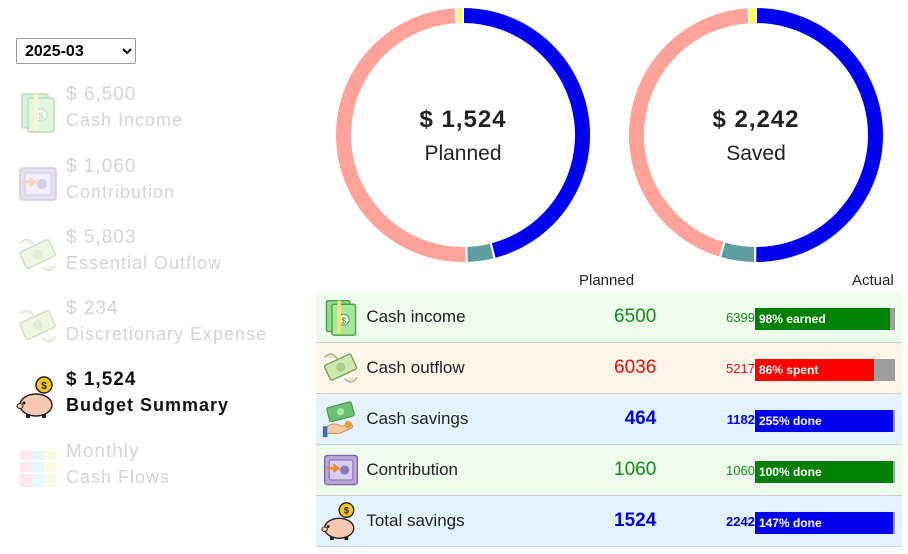  What do you see at coordinates (38, 469) in the screenshot?
I see `calendar-flow-icon` at bounding box center [38, 469].